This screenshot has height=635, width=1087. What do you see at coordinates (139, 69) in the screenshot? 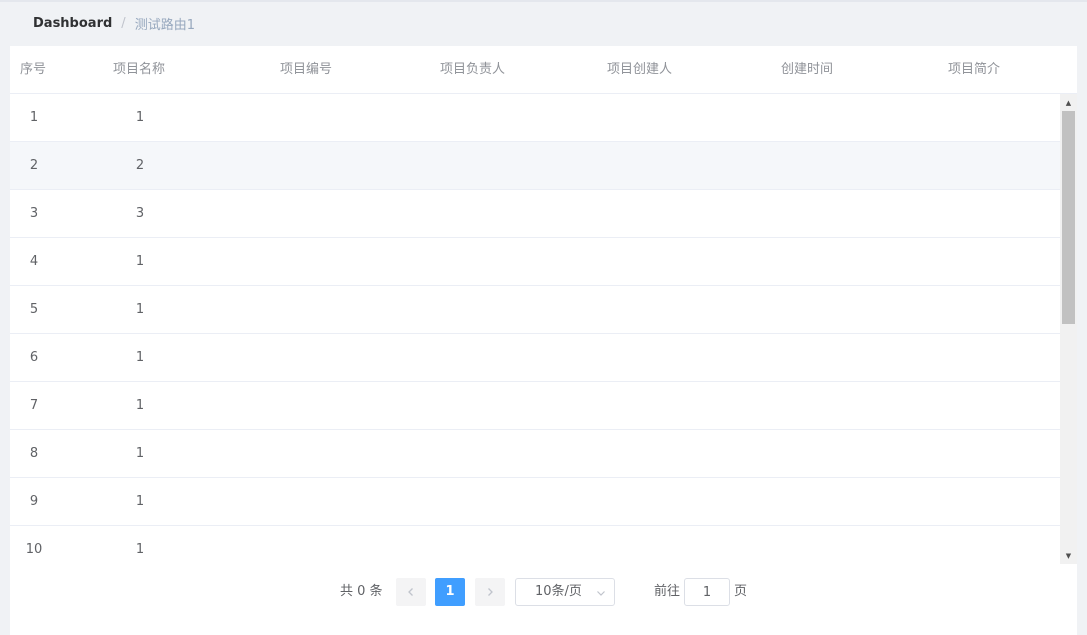
I see `column-header-project-name: 项目名称` at bounding box center [139, 69].